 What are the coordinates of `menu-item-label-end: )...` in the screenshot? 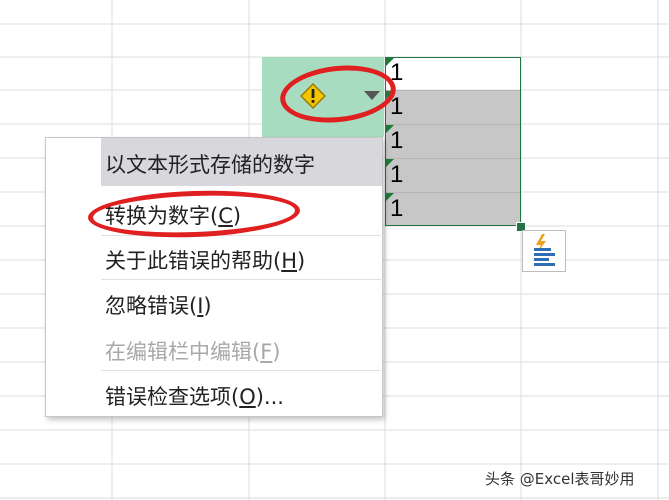 It's located at (269, 397).